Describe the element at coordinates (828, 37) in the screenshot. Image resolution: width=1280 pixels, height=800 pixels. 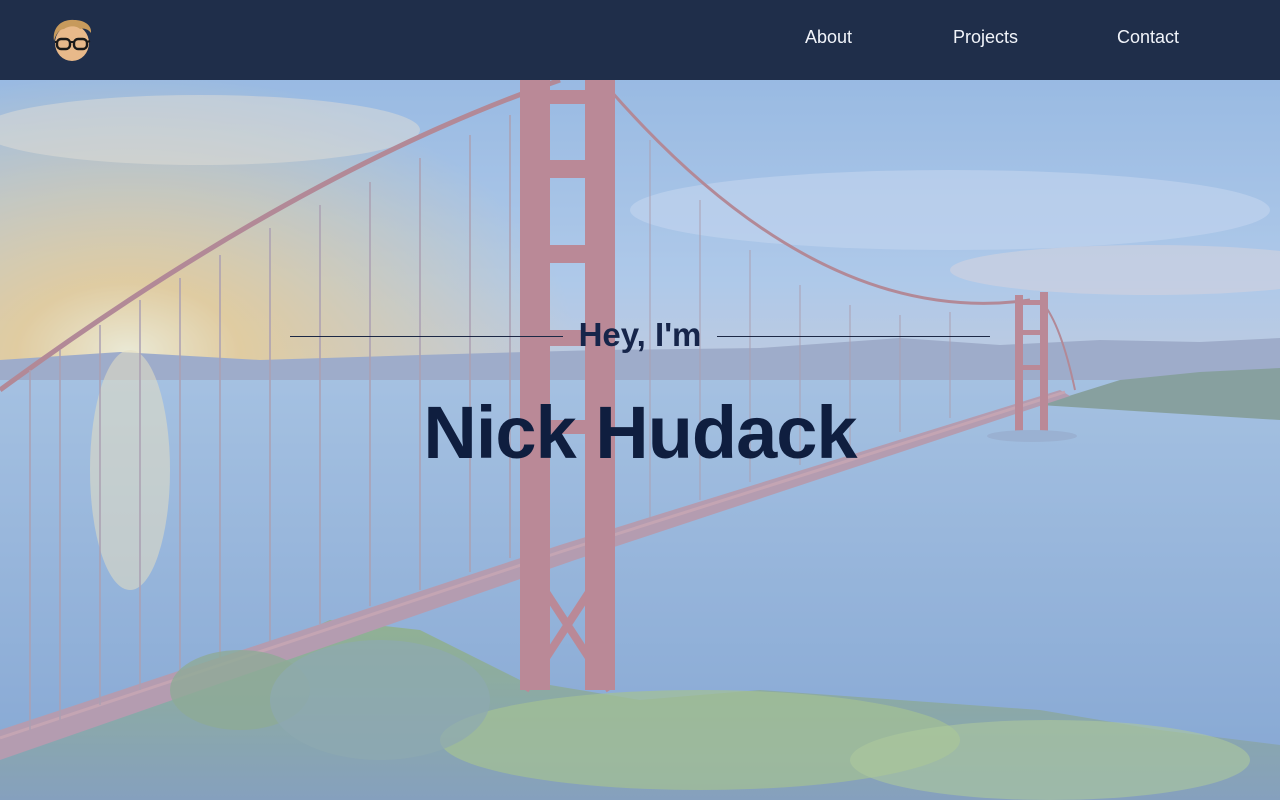
I see `nav-link-about: About` at that location.